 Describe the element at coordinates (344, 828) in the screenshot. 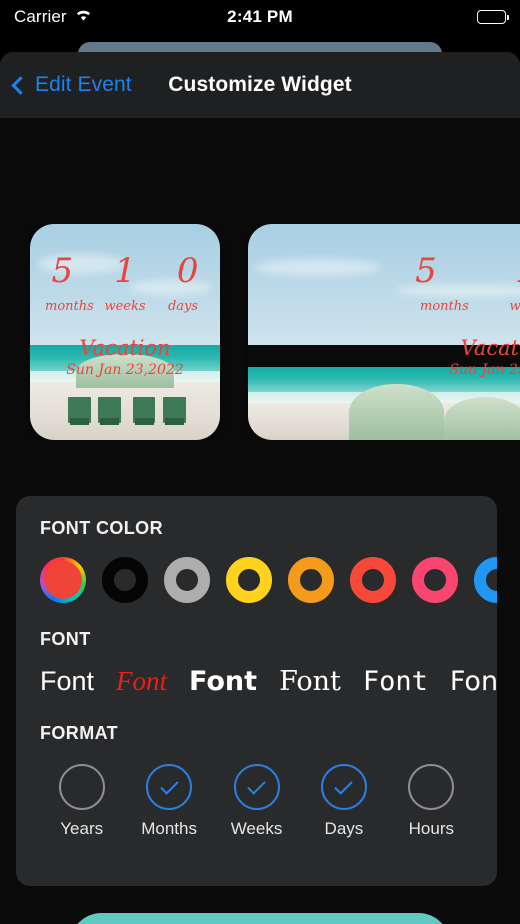

I see `format-option-label: Days` at that location.